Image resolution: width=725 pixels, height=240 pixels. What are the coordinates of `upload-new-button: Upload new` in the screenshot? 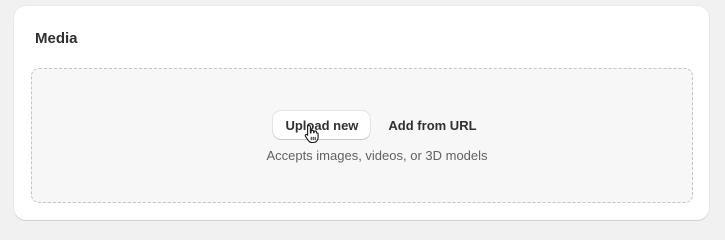 It's located at (322, 127).